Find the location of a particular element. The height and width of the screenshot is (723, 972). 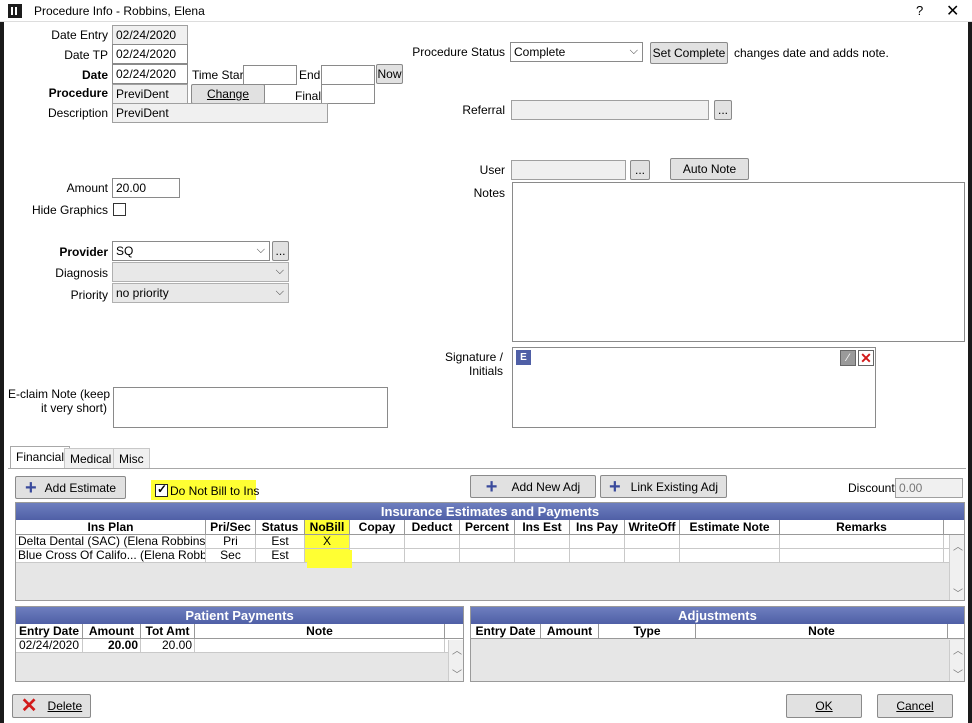

set-complete-button: Set Complete is located at coordinates (689, 53).